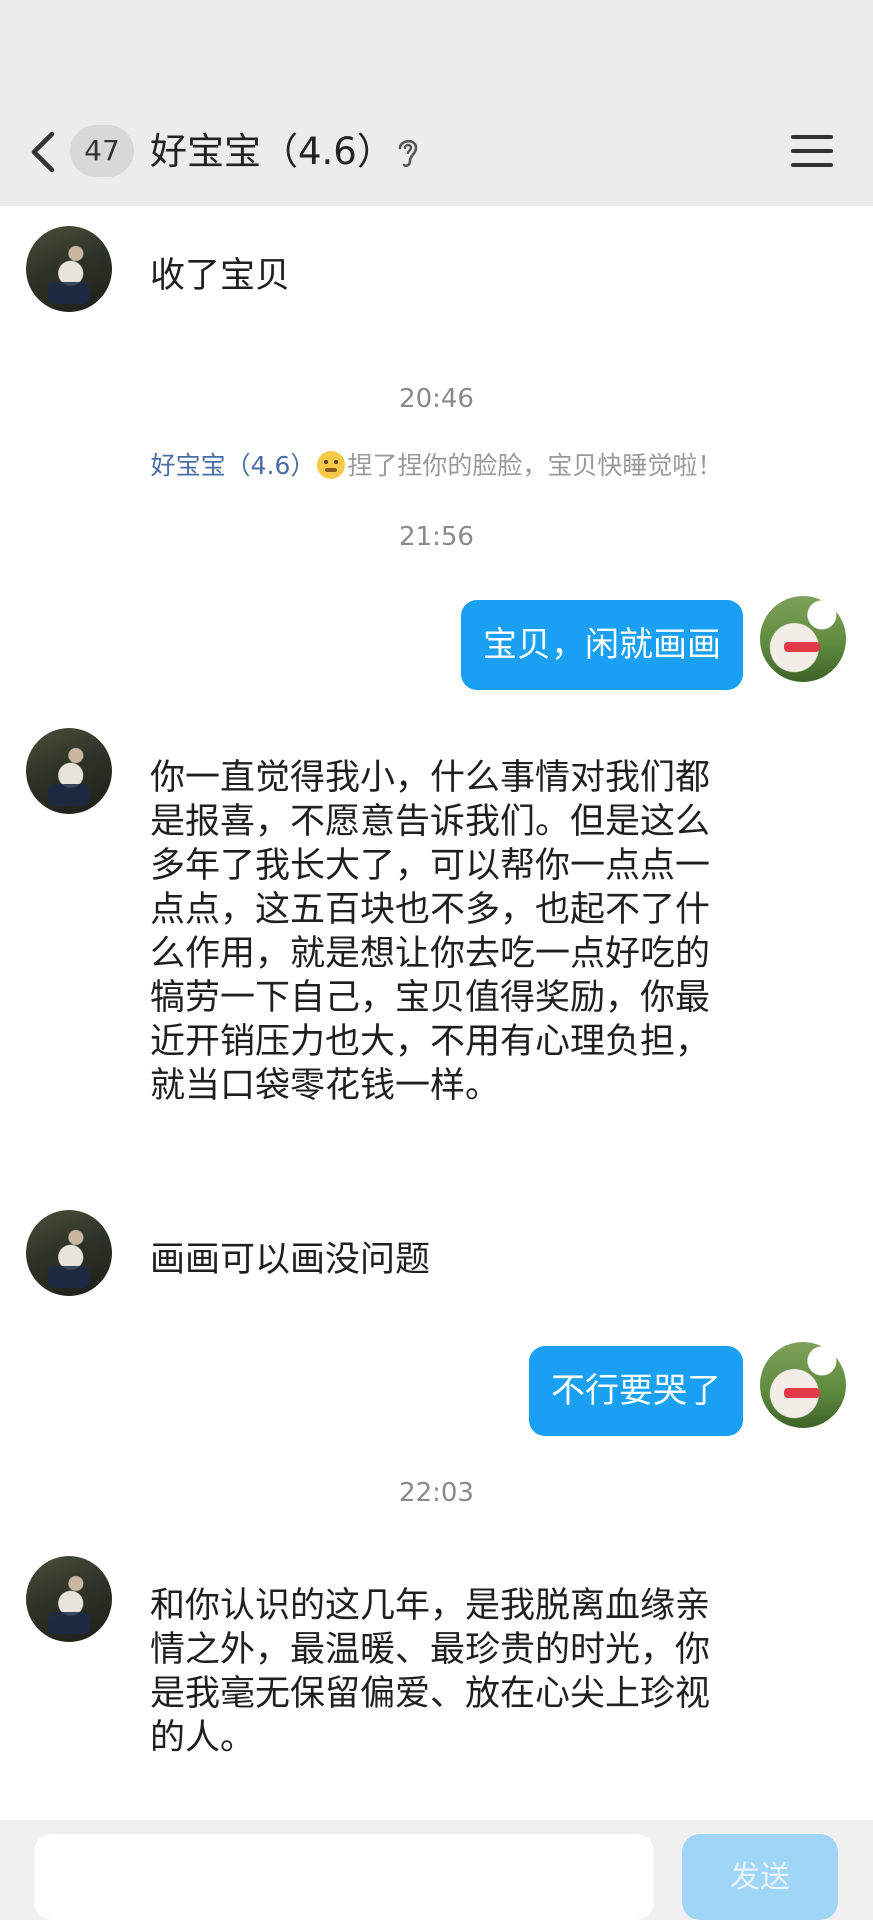  I want to click on ear-icon, so click(408, 152).